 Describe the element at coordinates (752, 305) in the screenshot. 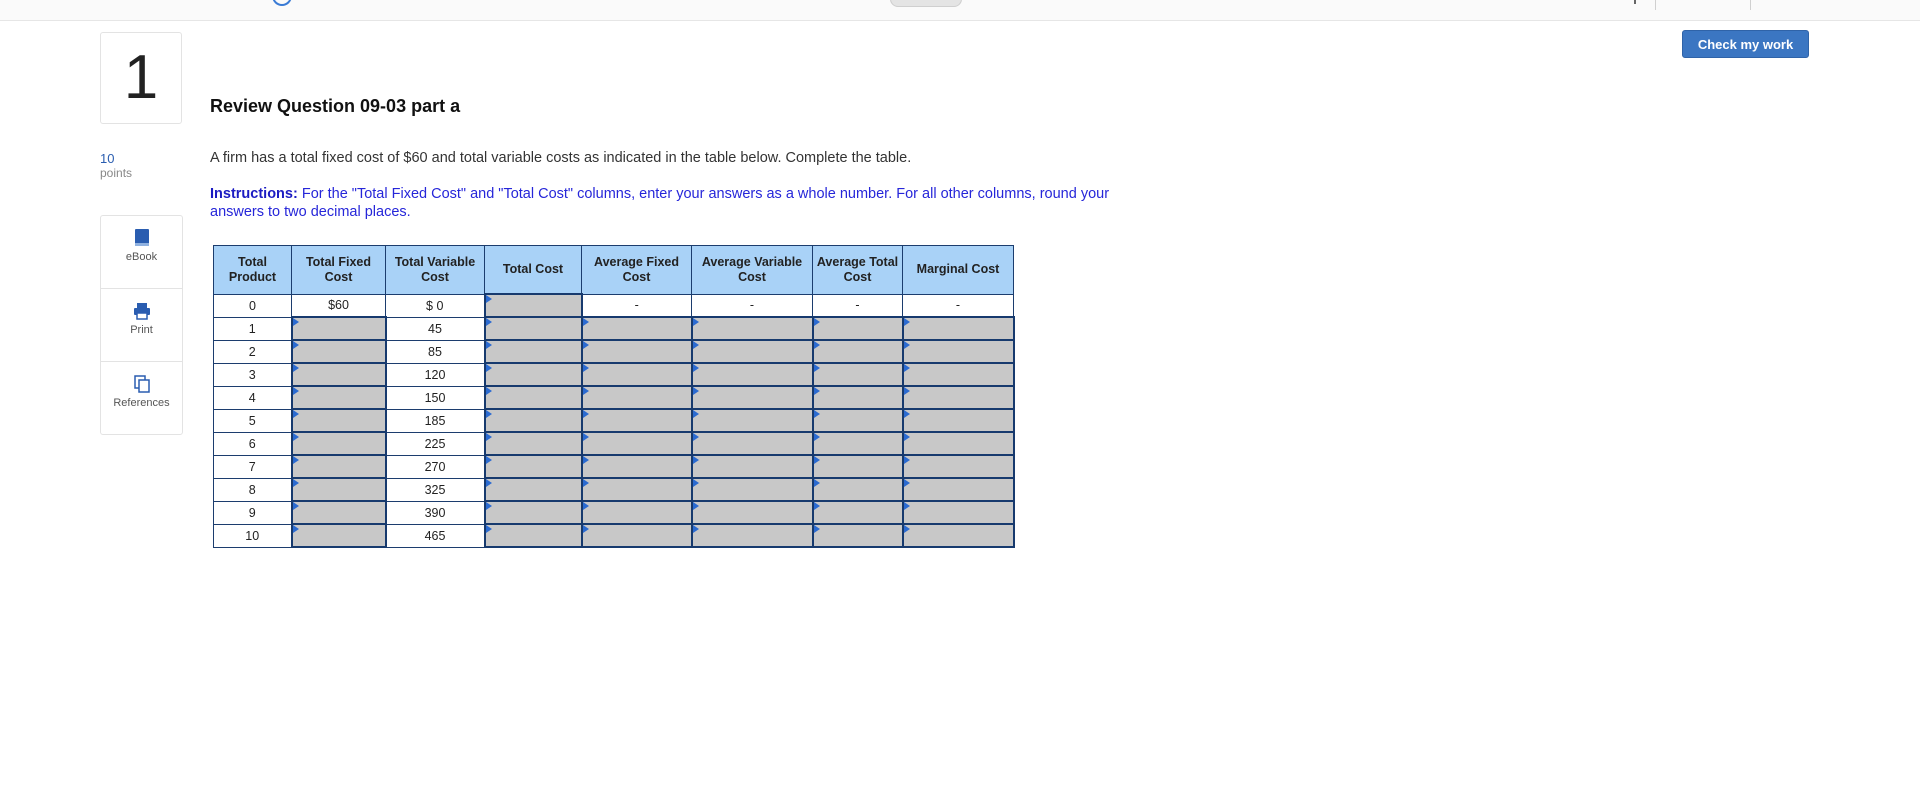

I see `average-variable-cost-cell: -` at that location.